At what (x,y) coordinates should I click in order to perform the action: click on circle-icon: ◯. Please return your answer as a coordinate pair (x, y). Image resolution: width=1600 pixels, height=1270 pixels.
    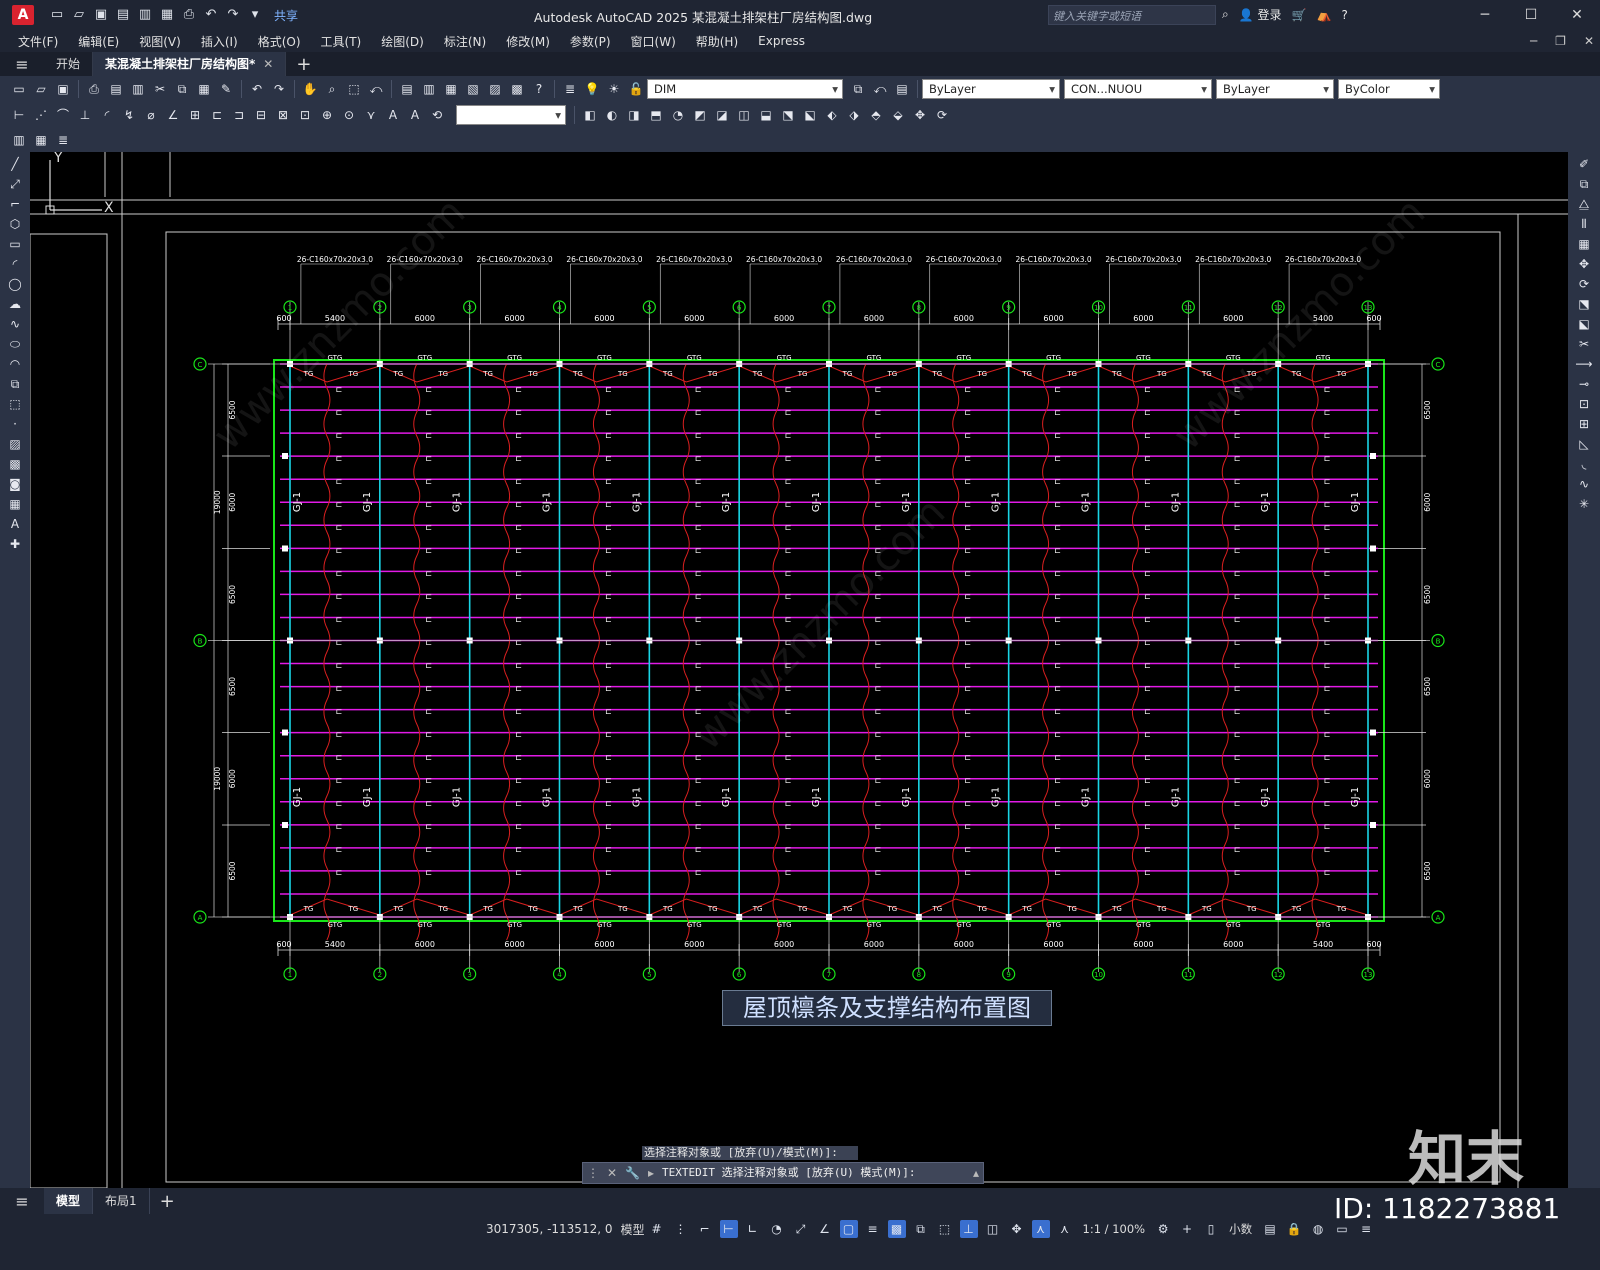
    Looking at the image, I should click on (15, 284).